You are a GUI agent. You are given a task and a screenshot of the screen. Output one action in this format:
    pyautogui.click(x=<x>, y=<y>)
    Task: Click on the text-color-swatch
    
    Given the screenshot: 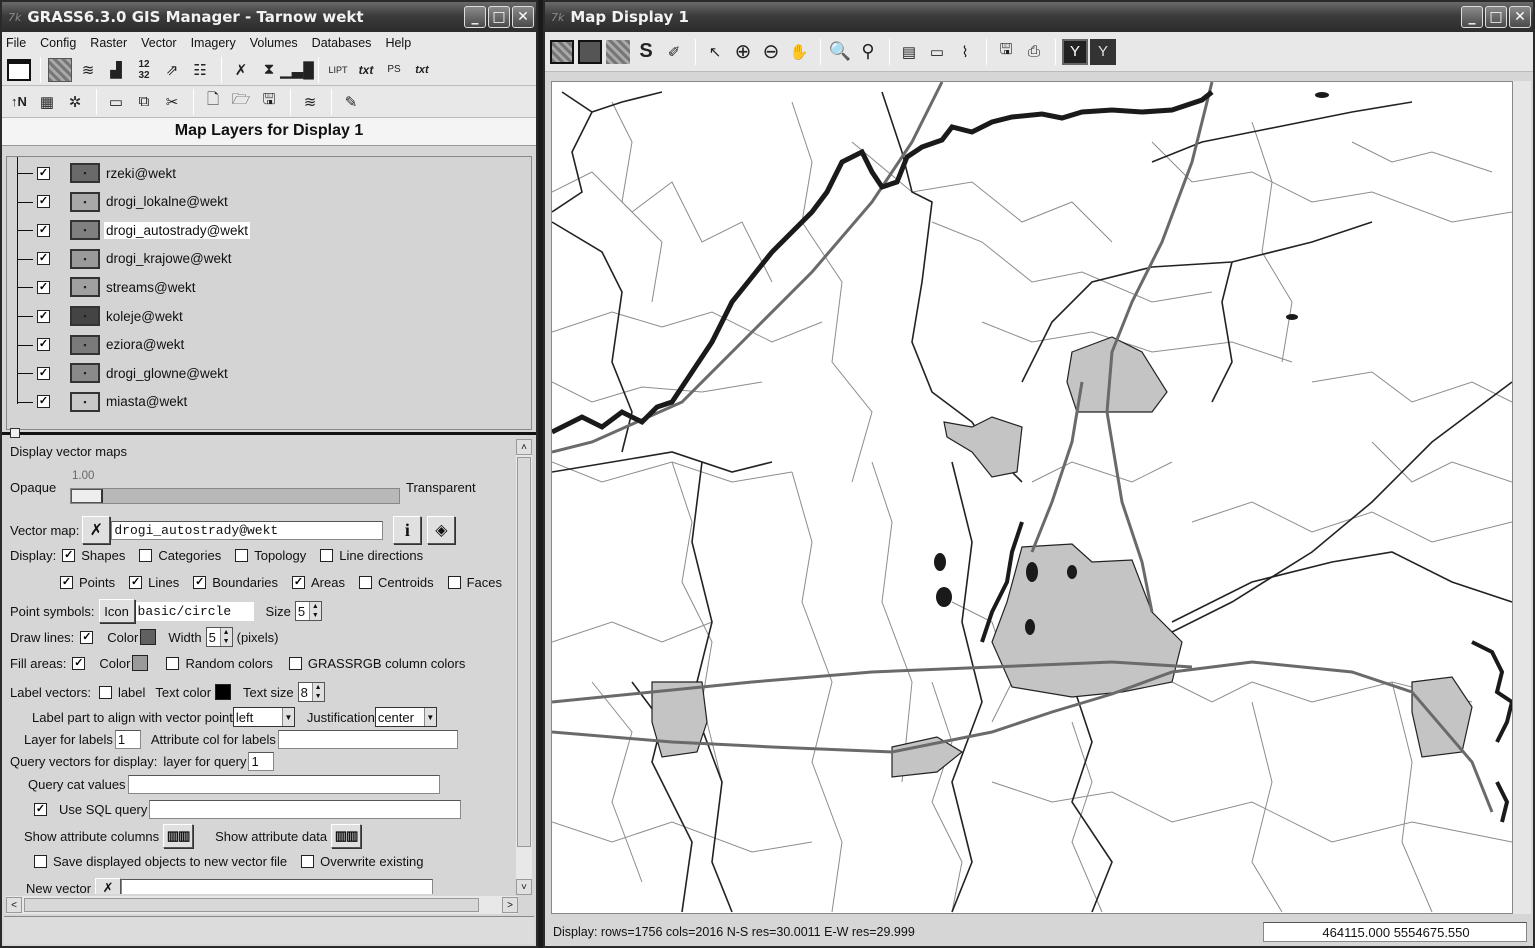 What is the action you would take?
    pyautogui.click(x=223, y=692)
    